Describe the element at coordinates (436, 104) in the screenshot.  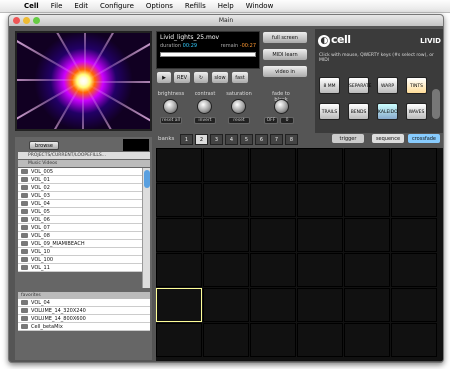
I see `cell-scroll` at that location.